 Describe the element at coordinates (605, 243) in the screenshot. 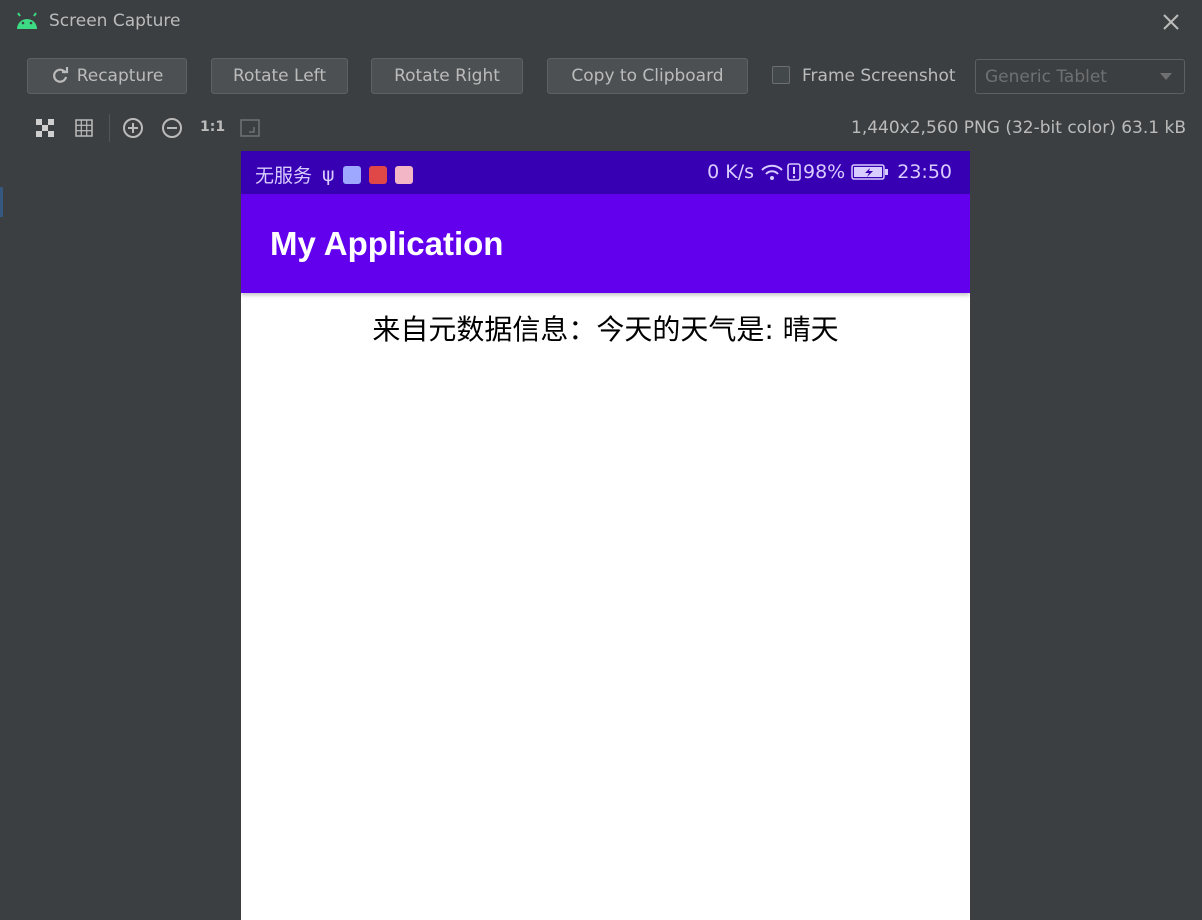

I see `app-bar: My Application` at that location.